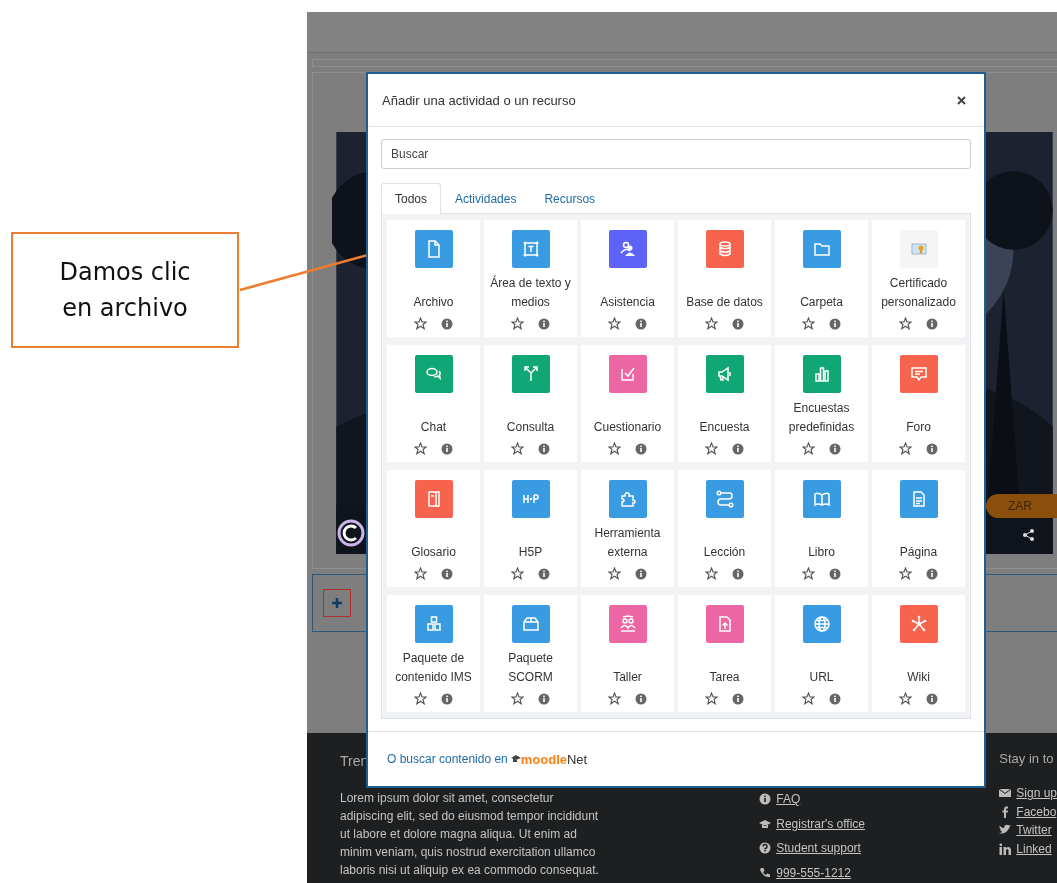 The height and width of the screenshot is (883, 1057). What do you see at coordinates (447, 759) in the screenshot?
I see `moodlenet-link: O buscar contenido en` at bounding box center [447, 759].